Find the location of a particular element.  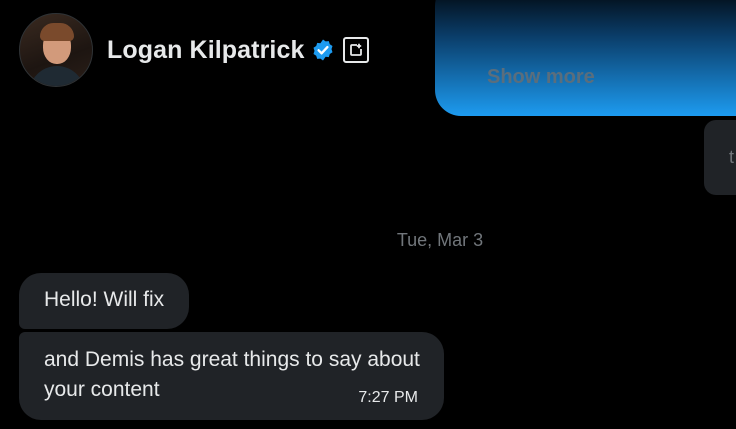

outgoing-message-bubble is located at coordinates (585, 58).